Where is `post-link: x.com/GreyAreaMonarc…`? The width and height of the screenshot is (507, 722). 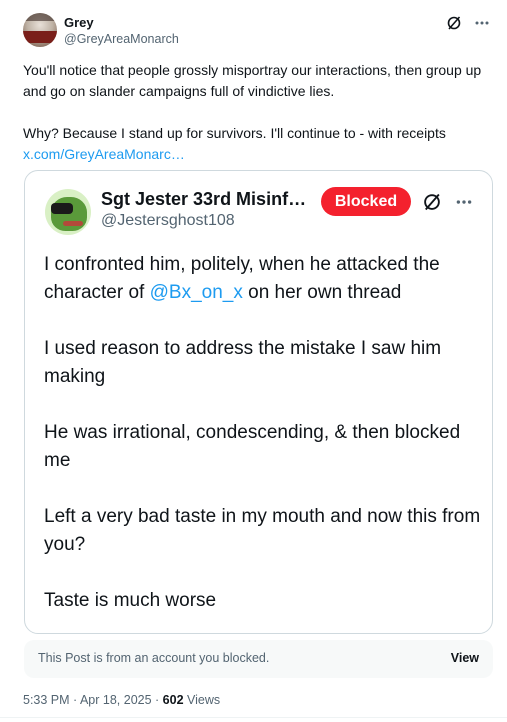 post-link: x.com/GreyAreaMonarc… is located at coordinates (104, 154).